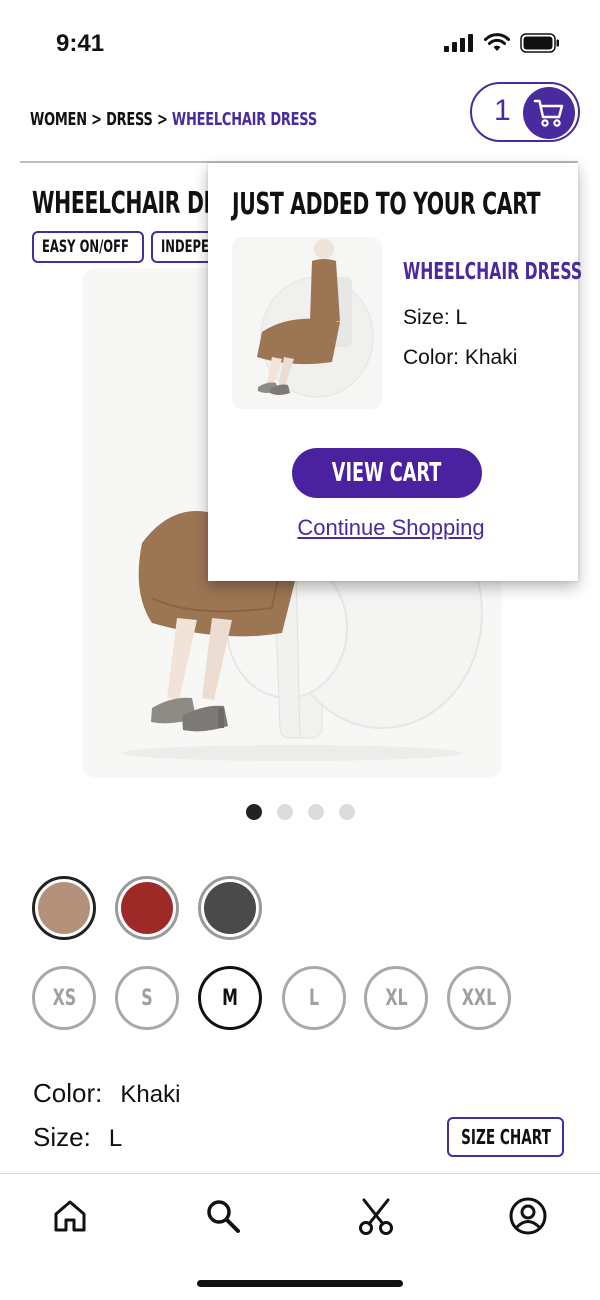 Image resolution: width=600 pixels, height=1300 pixels. I want to click on nav-account, so click(528, 1216).